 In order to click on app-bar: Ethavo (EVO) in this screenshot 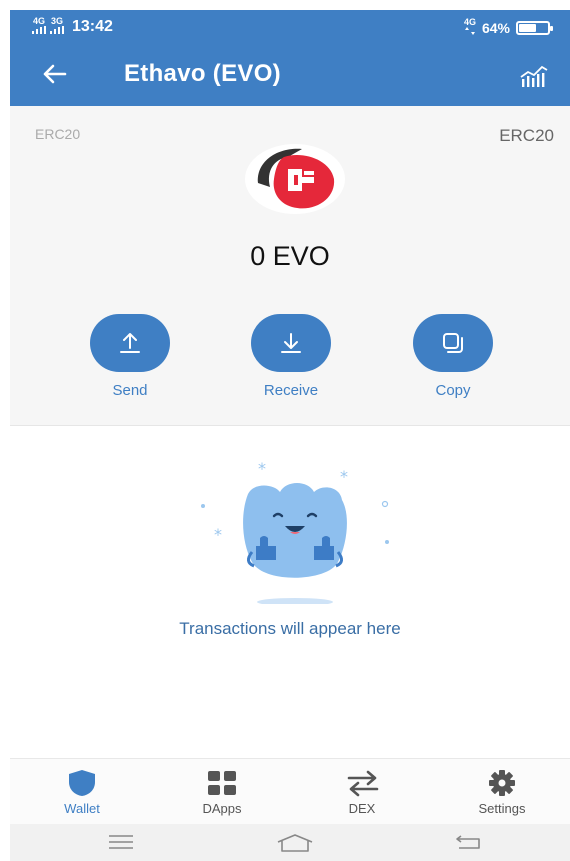, I will do `click(290, 75)`.